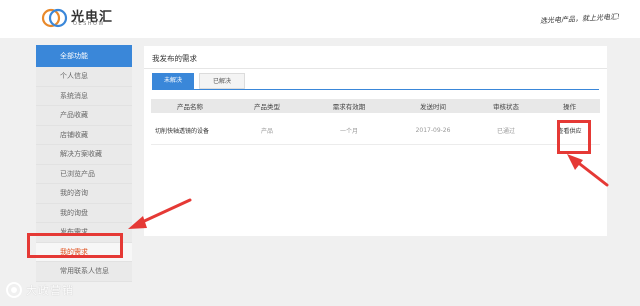 The image size is (640, 306). Describe the element at coordinates (588, 170) in the screenshot. I see `arrow-right` at that location.